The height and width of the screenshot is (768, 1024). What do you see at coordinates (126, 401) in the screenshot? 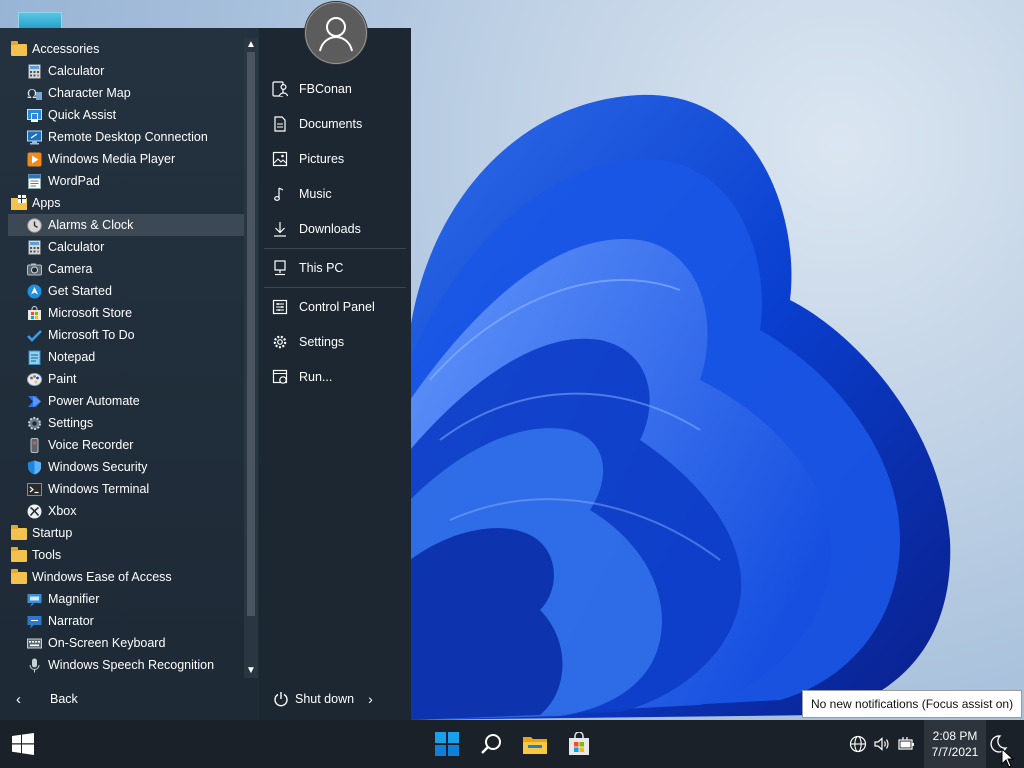
I see `program-item: Power Automate` at bounding box center [126, 401].